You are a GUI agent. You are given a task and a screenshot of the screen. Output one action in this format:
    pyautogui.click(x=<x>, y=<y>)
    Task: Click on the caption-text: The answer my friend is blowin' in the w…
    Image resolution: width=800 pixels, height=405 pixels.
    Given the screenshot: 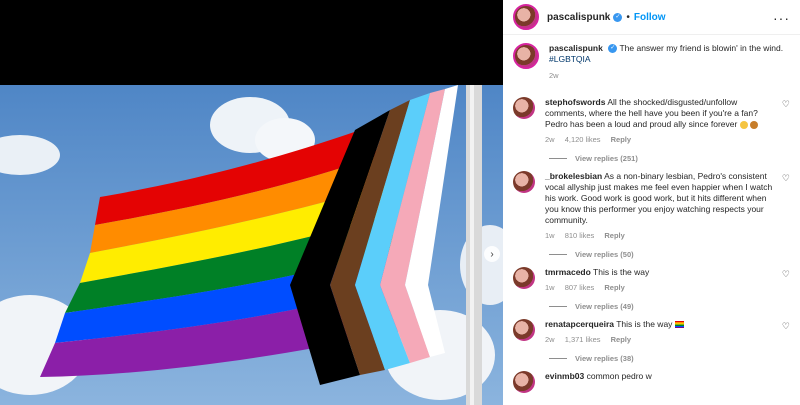 What is the action you would take?
    pyautogui.click(x=701, y=48)
    